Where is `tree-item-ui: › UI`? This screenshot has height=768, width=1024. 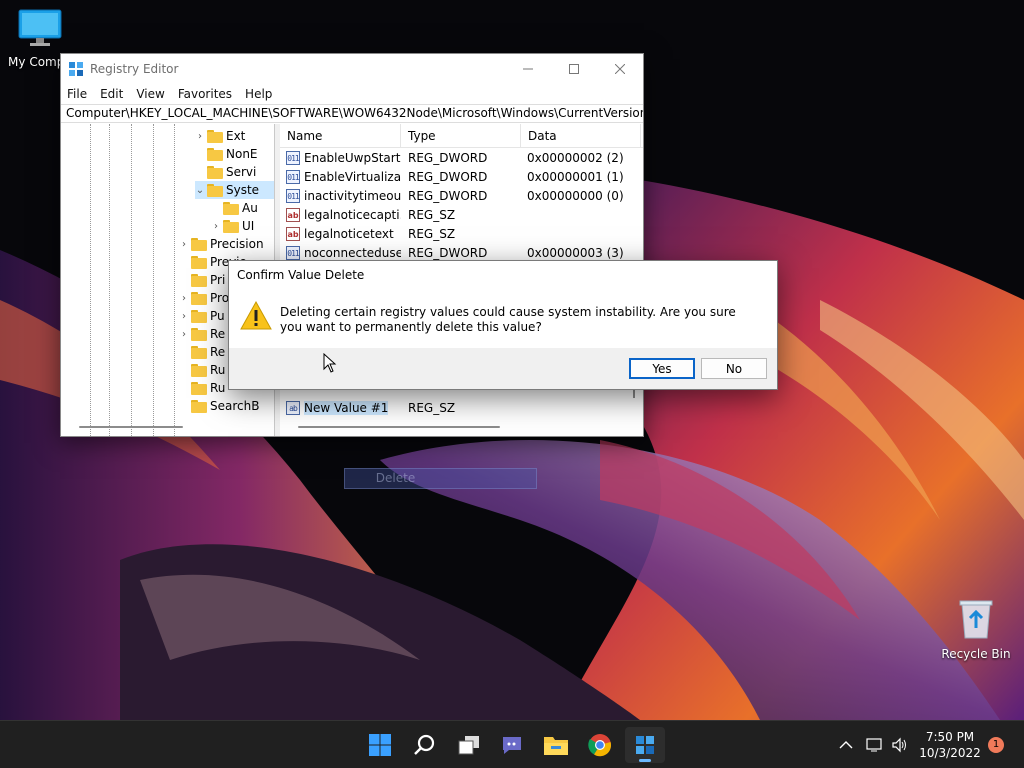 tree-item-ui: › UI is located at coordinates (232, 226).